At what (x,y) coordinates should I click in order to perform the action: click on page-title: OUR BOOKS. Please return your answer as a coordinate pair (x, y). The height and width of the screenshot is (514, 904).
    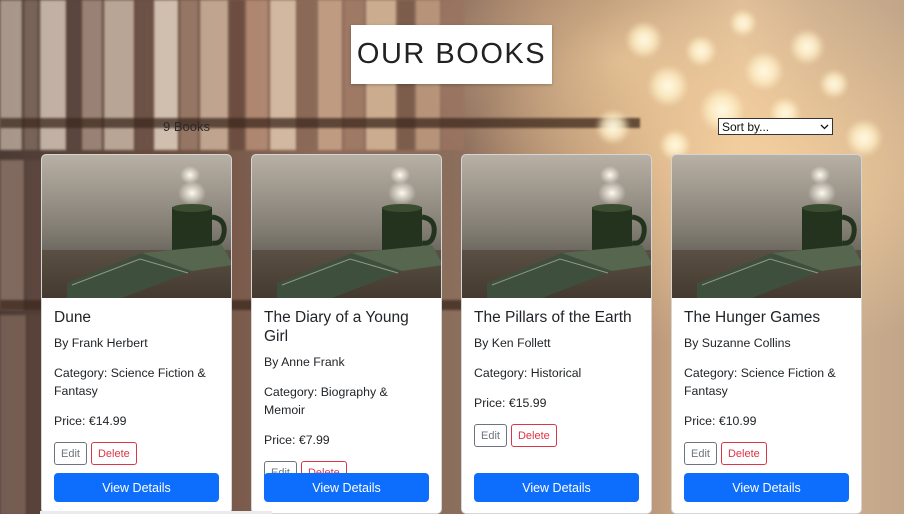
    Looking at the image, I should click on (451, 54).